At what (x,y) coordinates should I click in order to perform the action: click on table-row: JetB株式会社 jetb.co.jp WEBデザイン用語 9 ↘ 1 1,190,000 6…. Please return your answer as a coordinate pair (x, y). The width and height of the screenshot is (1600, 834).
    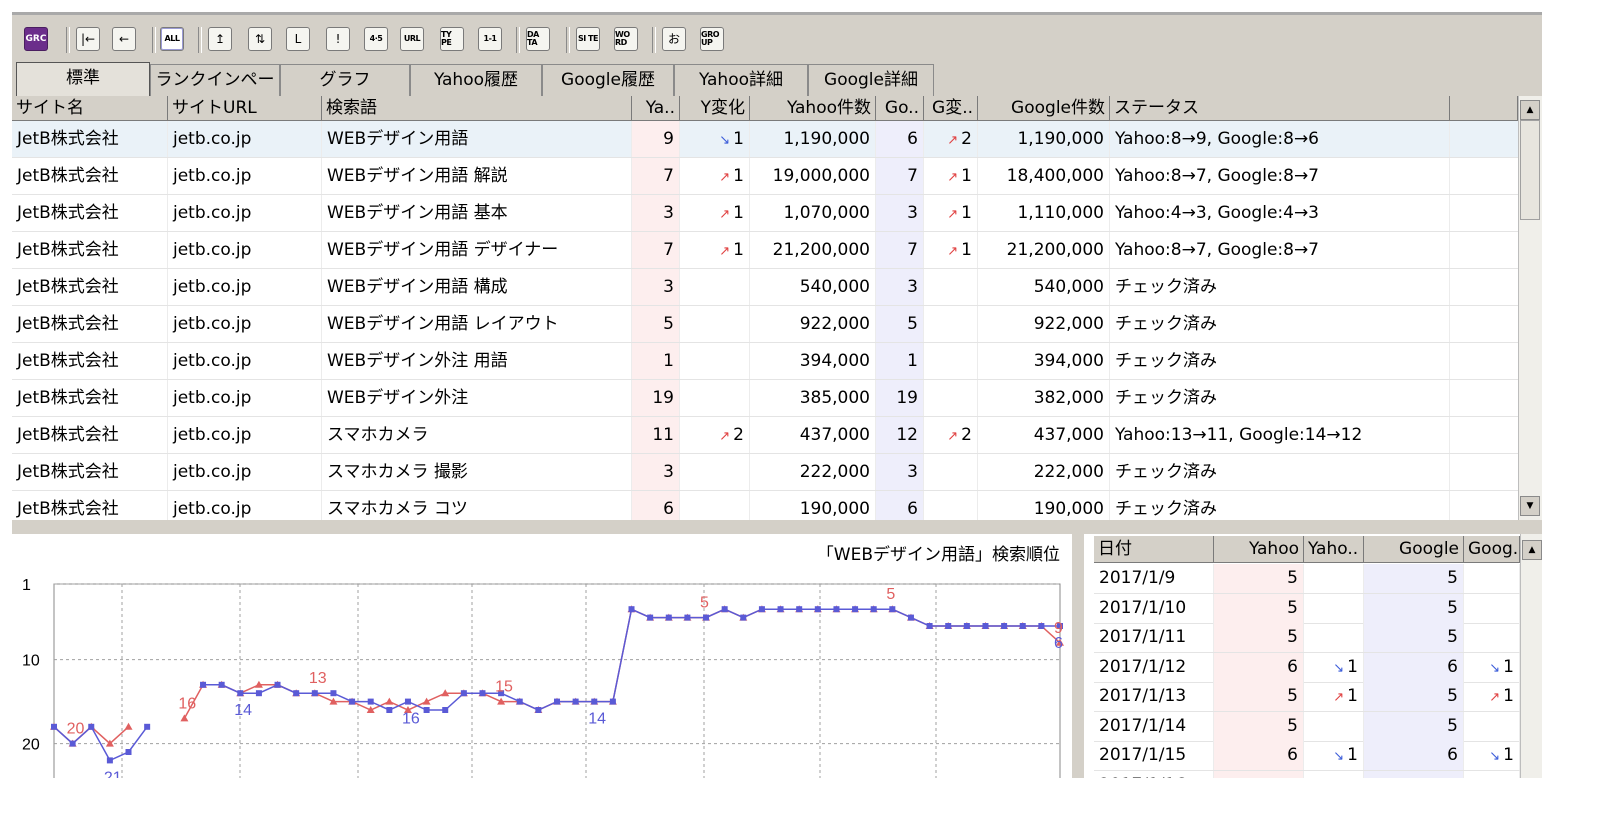
    Looking at the image, I should click on (765, 139).